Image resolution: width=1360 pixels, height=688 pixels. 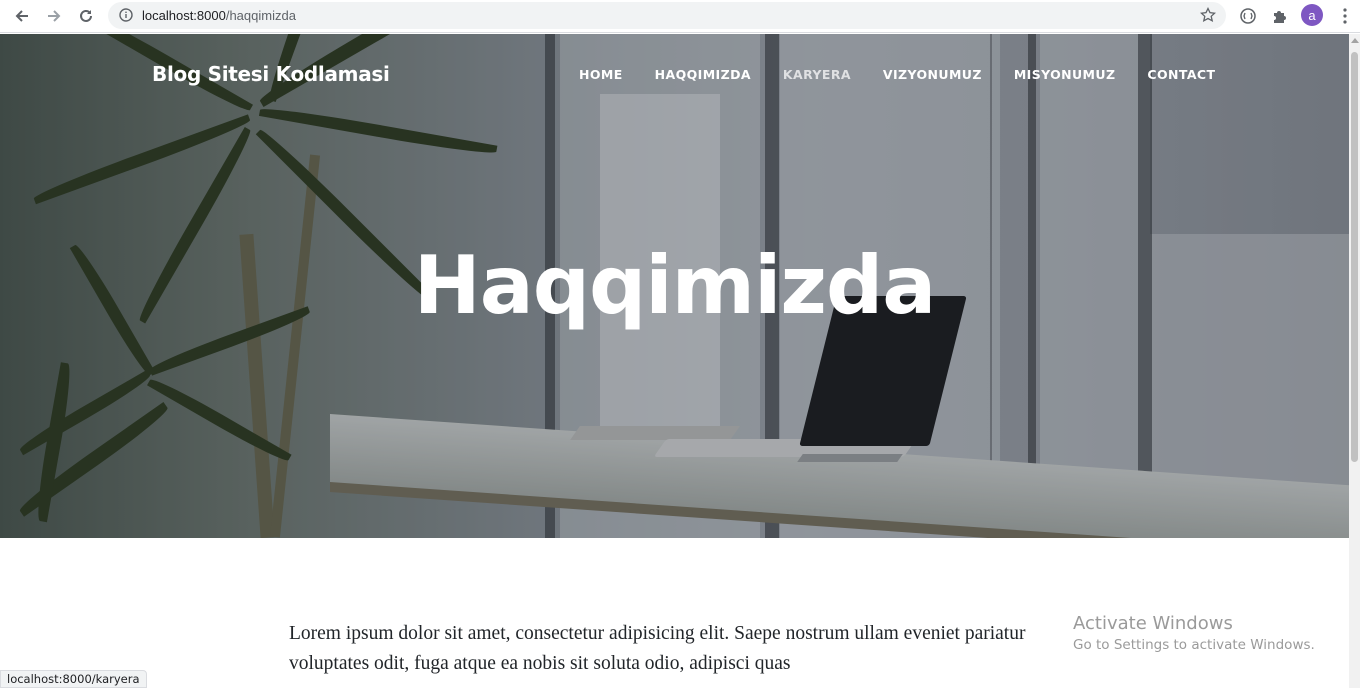 I want to click on browser-toolbar: localhost:8000/haqqimizda a, so click(x=680, y=16).